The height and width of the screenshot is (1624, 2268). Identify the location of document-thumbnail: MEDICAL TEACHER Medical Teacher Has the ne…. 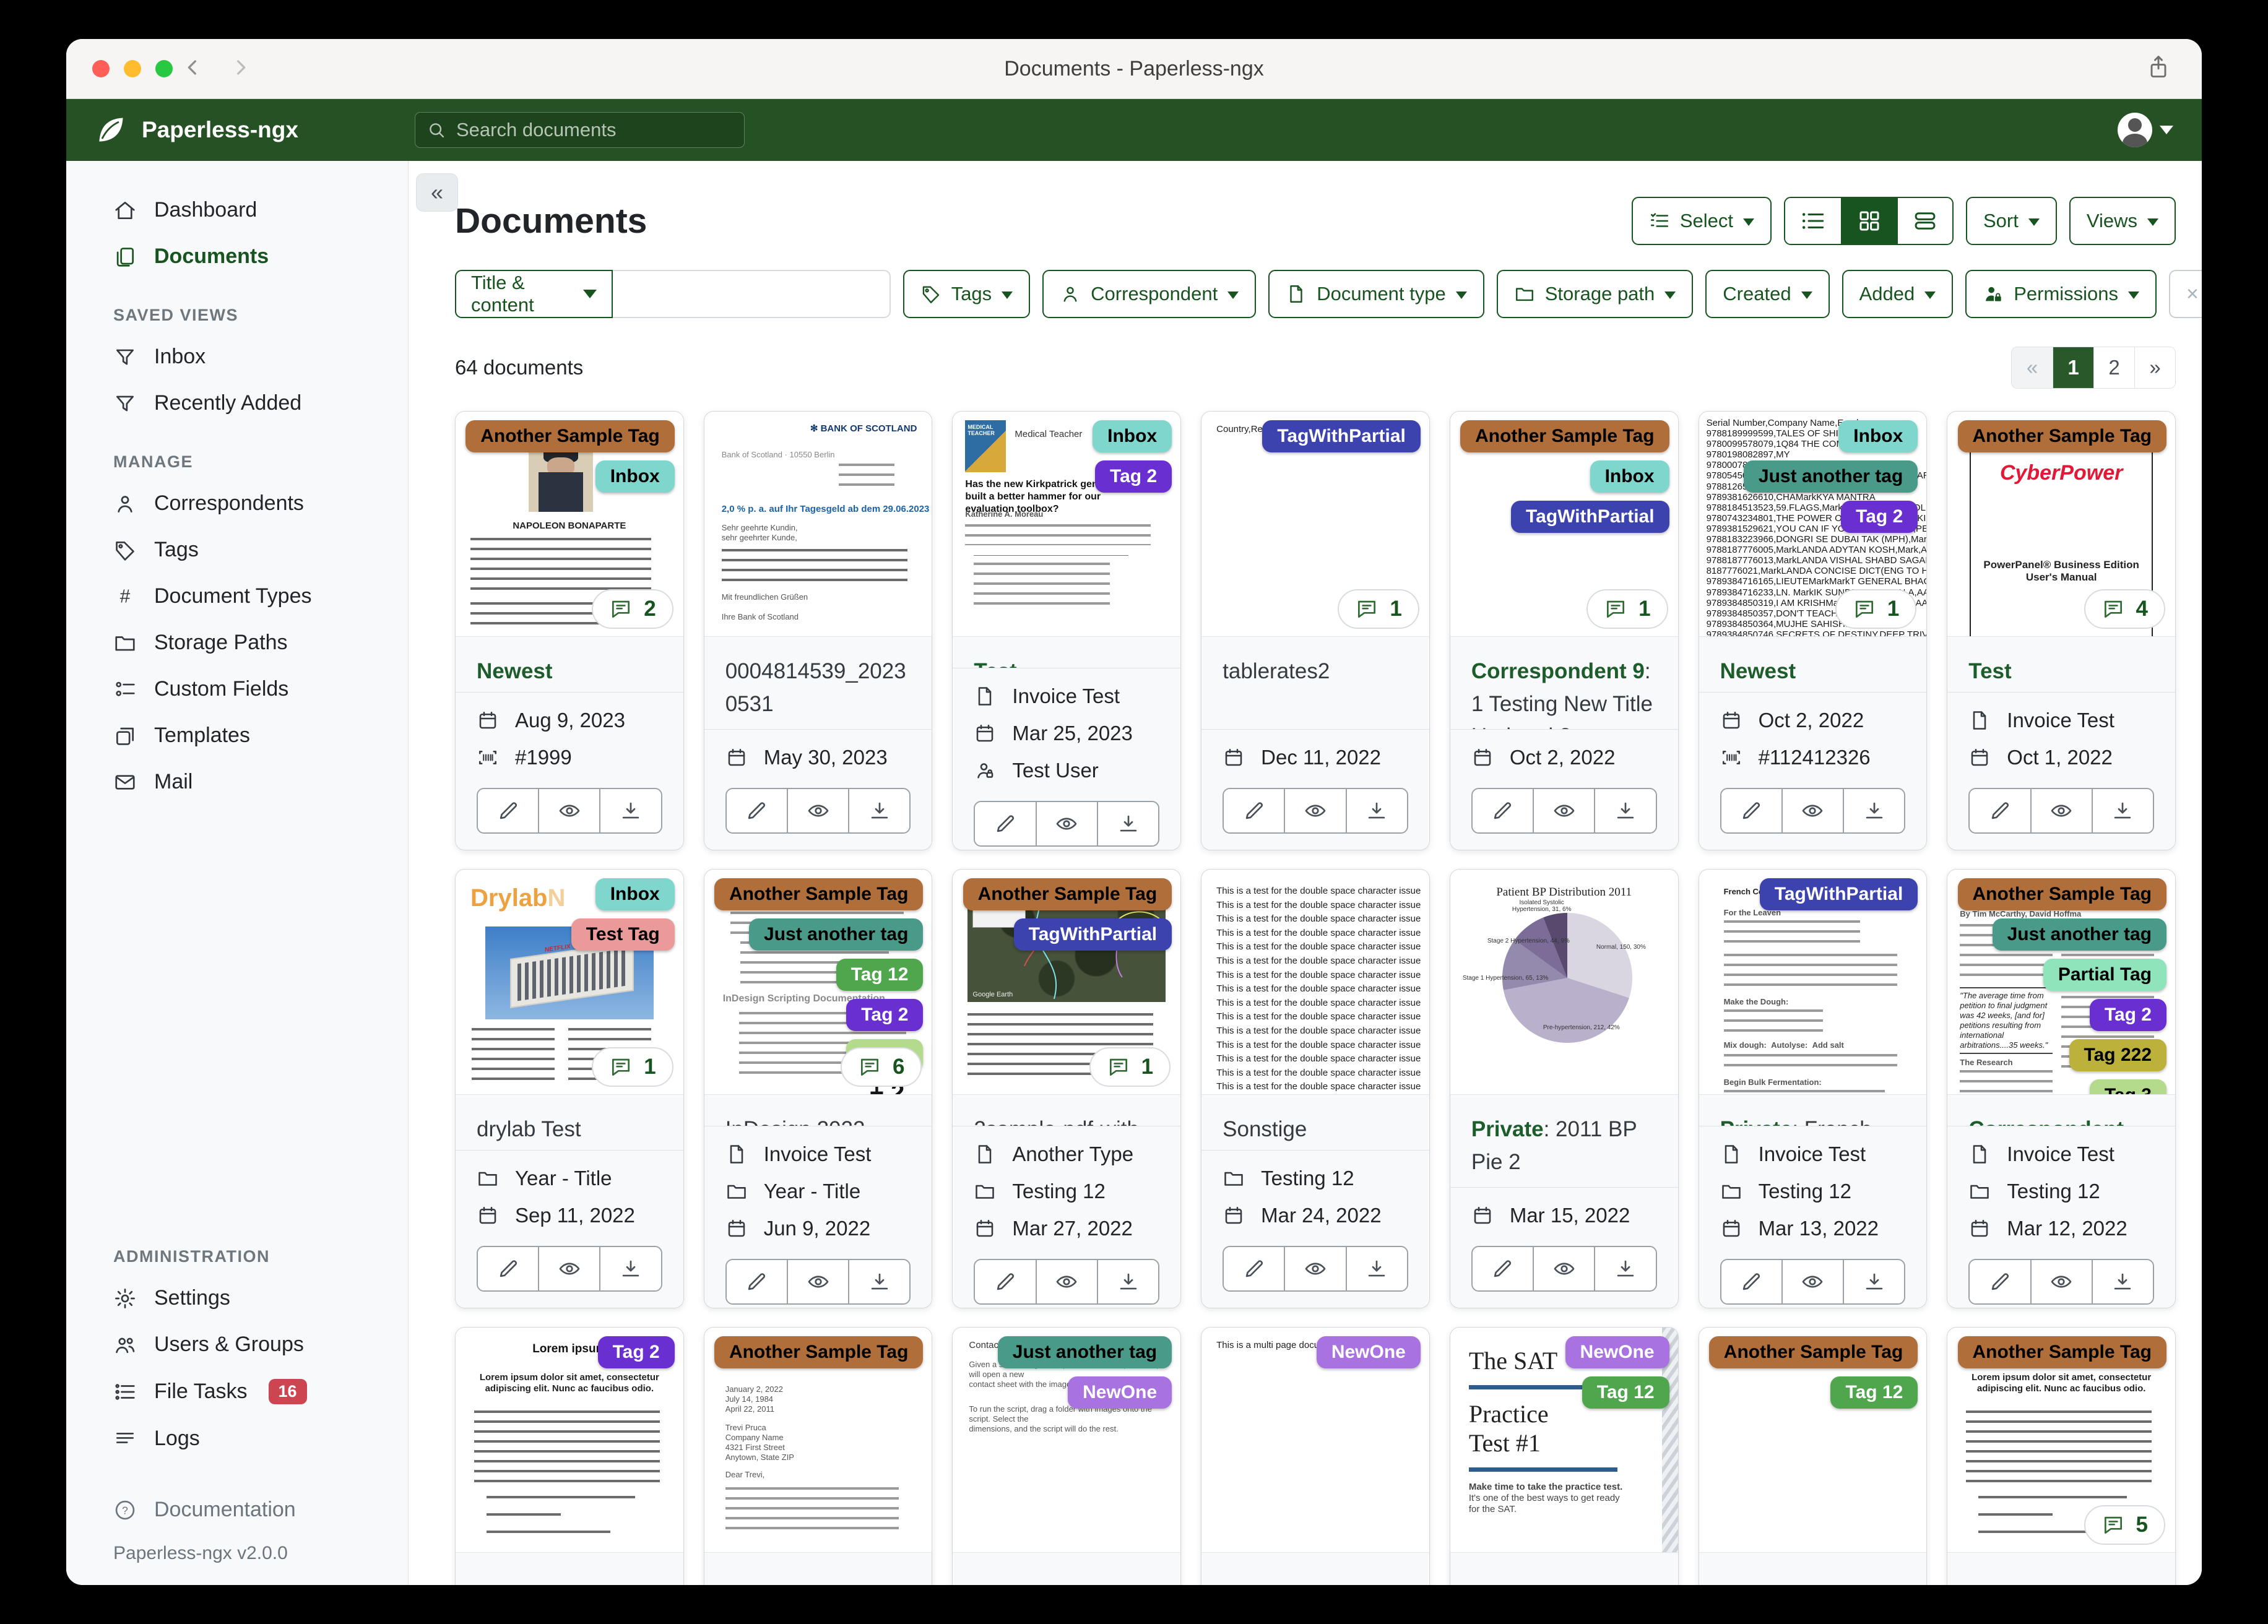
(1067, 524).